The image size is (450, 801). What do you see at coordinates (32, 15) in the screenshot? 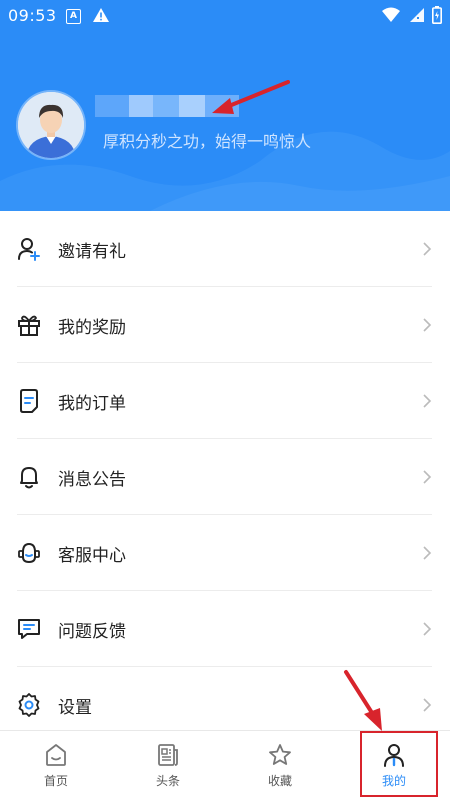
I see `status-time: 09:53` at bounding box center [32, 15].